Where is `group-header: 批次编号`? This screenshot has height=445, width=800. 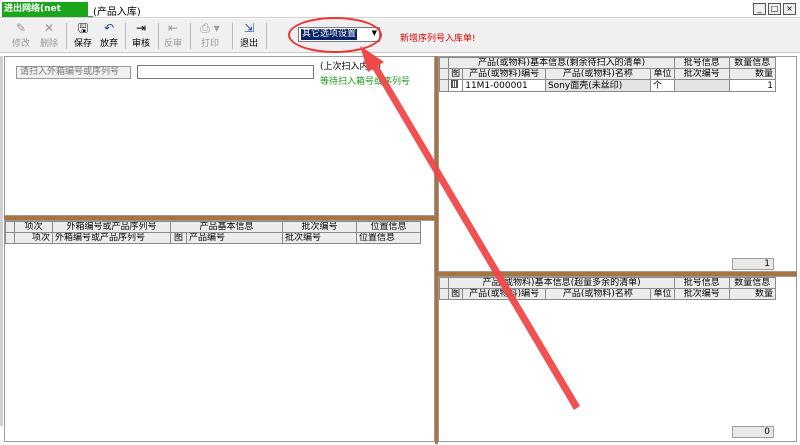
group-header: 批次编号 is located at coordinates (319, 227).